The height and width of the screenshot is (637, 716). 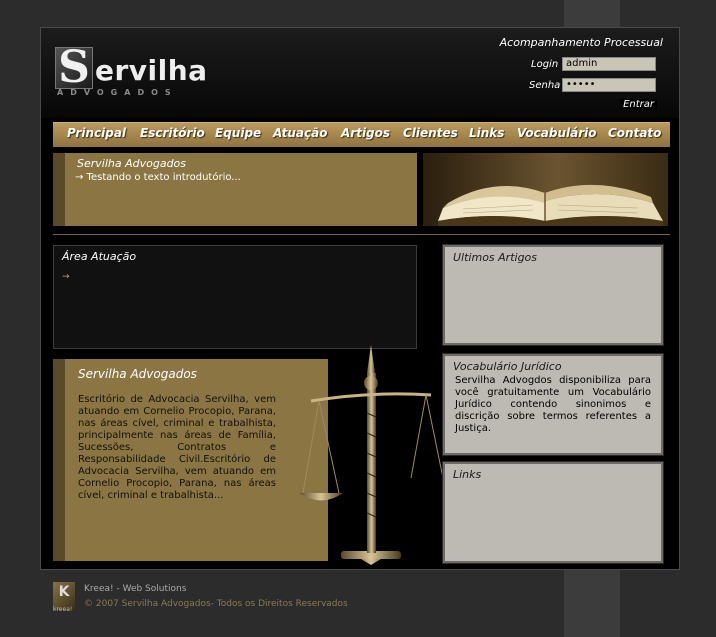 I want to click on nav-item-clientes: Clientes, so click(x=430, y=133).